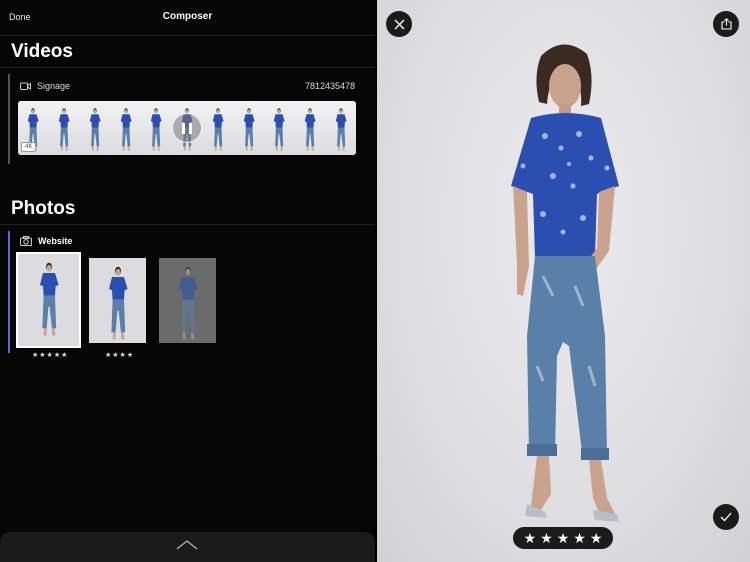  What do you see at coordinates (55, 241) in the screenshot?
I see `photo-group-name: Website` at bounding box center [55, 241].